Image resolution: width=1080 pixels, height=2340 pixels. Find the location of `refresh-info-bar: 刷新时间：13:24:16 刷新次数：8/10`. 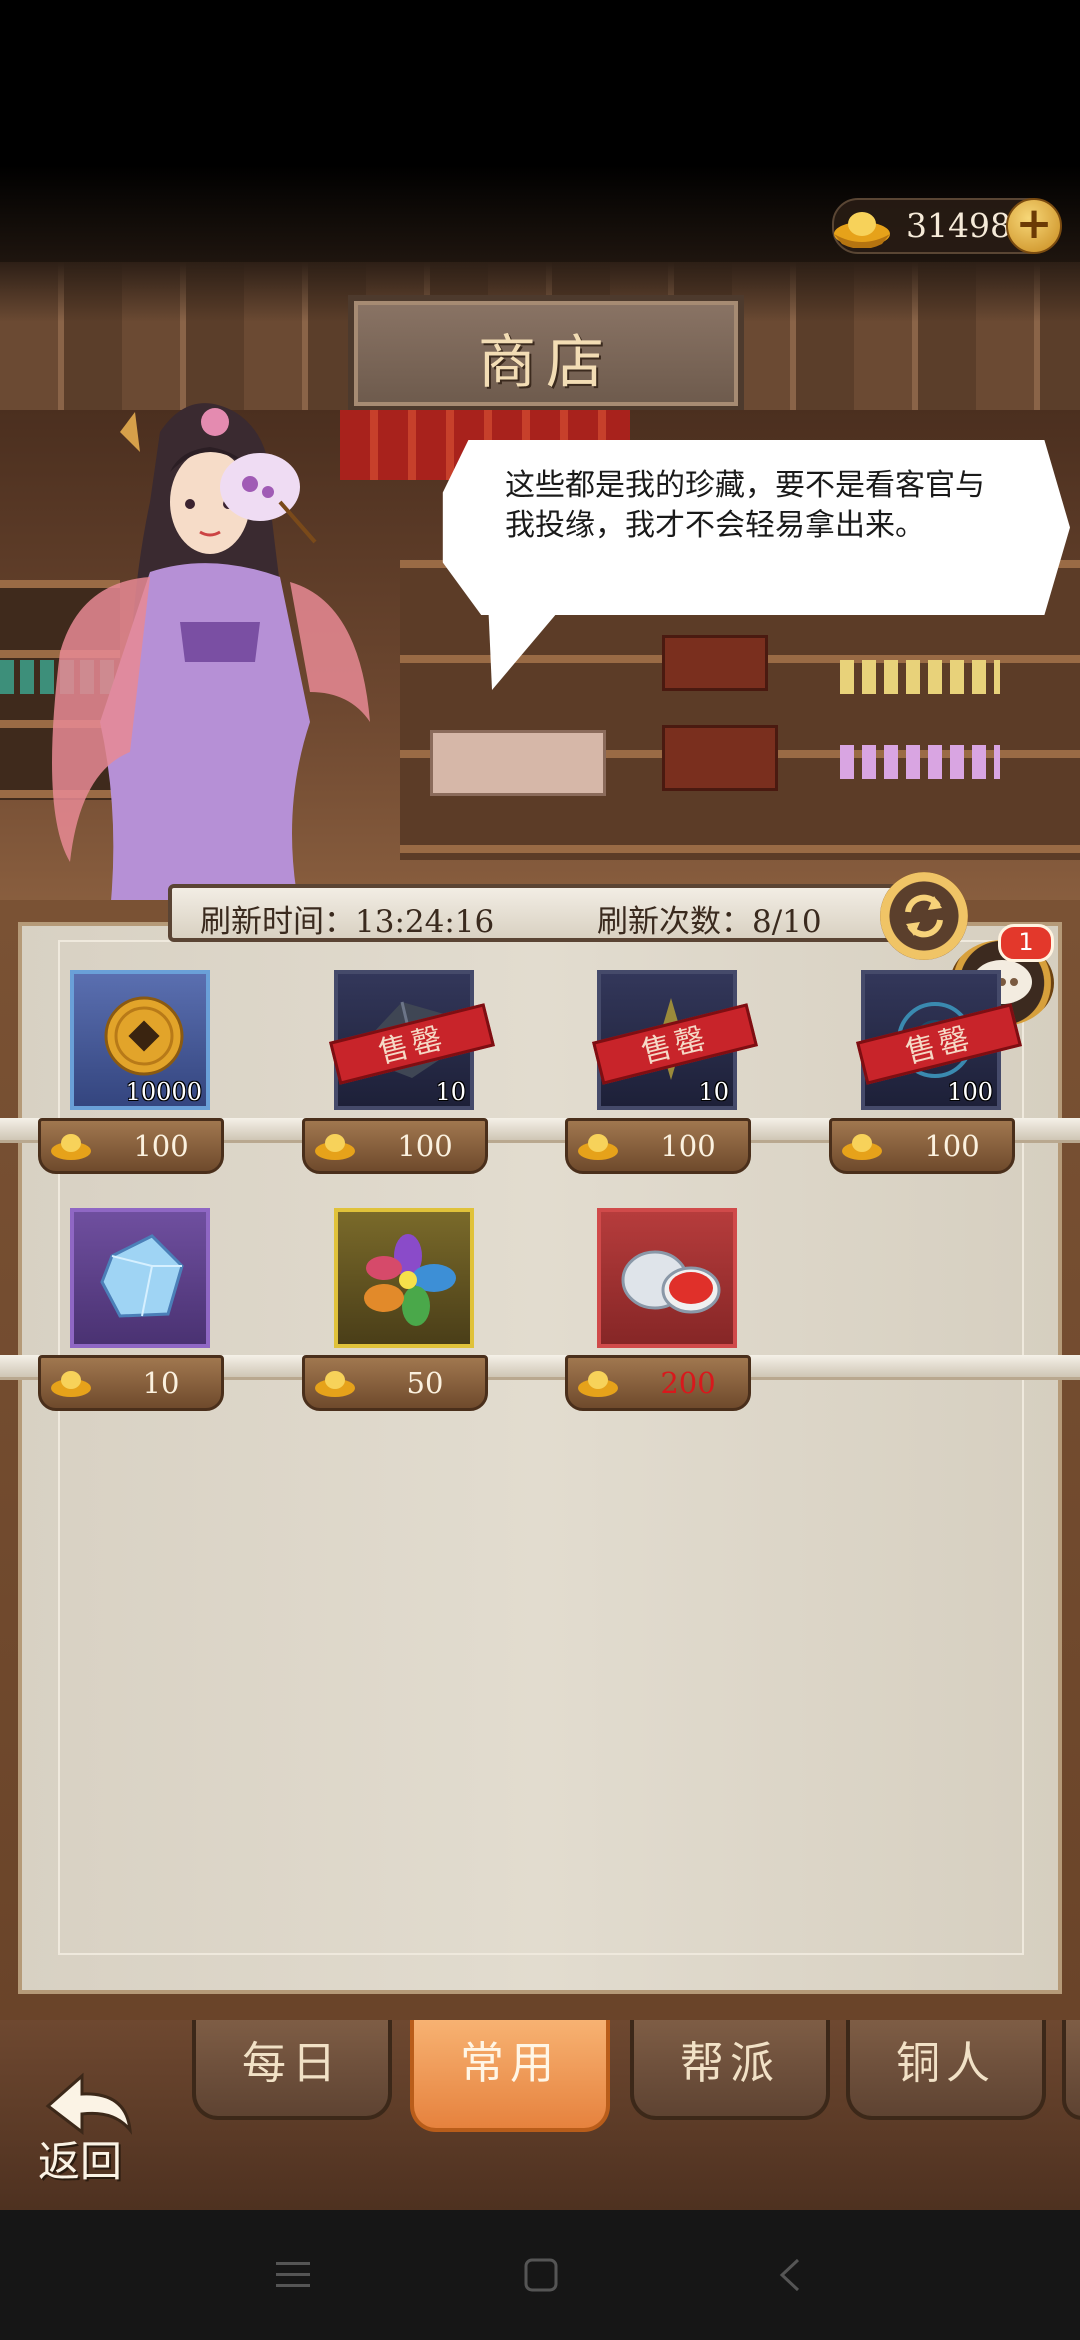

refresh-info-bar: 刷新时间：13:24:16 刷新次数：8/10 is located at coordinates (533, 913).